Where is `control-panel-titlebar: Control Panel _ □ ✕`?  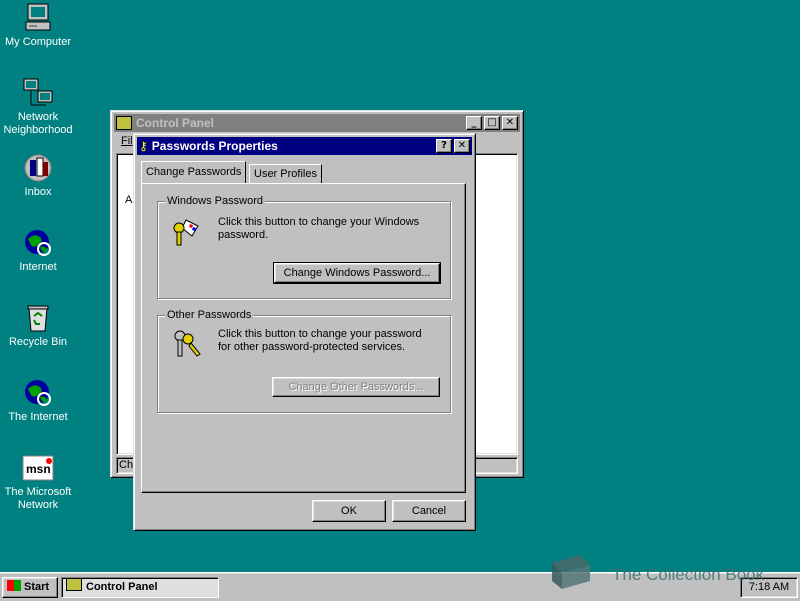
control-panel-titlebar: Control Panel _ □ ✕ is located at coordinates (317, 123).